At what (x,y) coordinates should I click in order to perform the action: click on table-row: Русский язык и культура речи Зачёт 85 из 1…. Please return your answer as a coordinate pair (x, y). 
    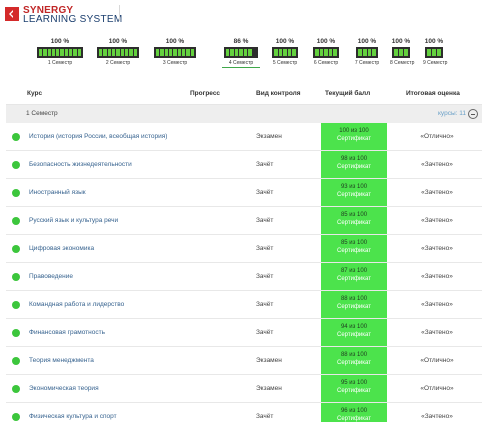
    Looking at the image, I should click on (244, 221).